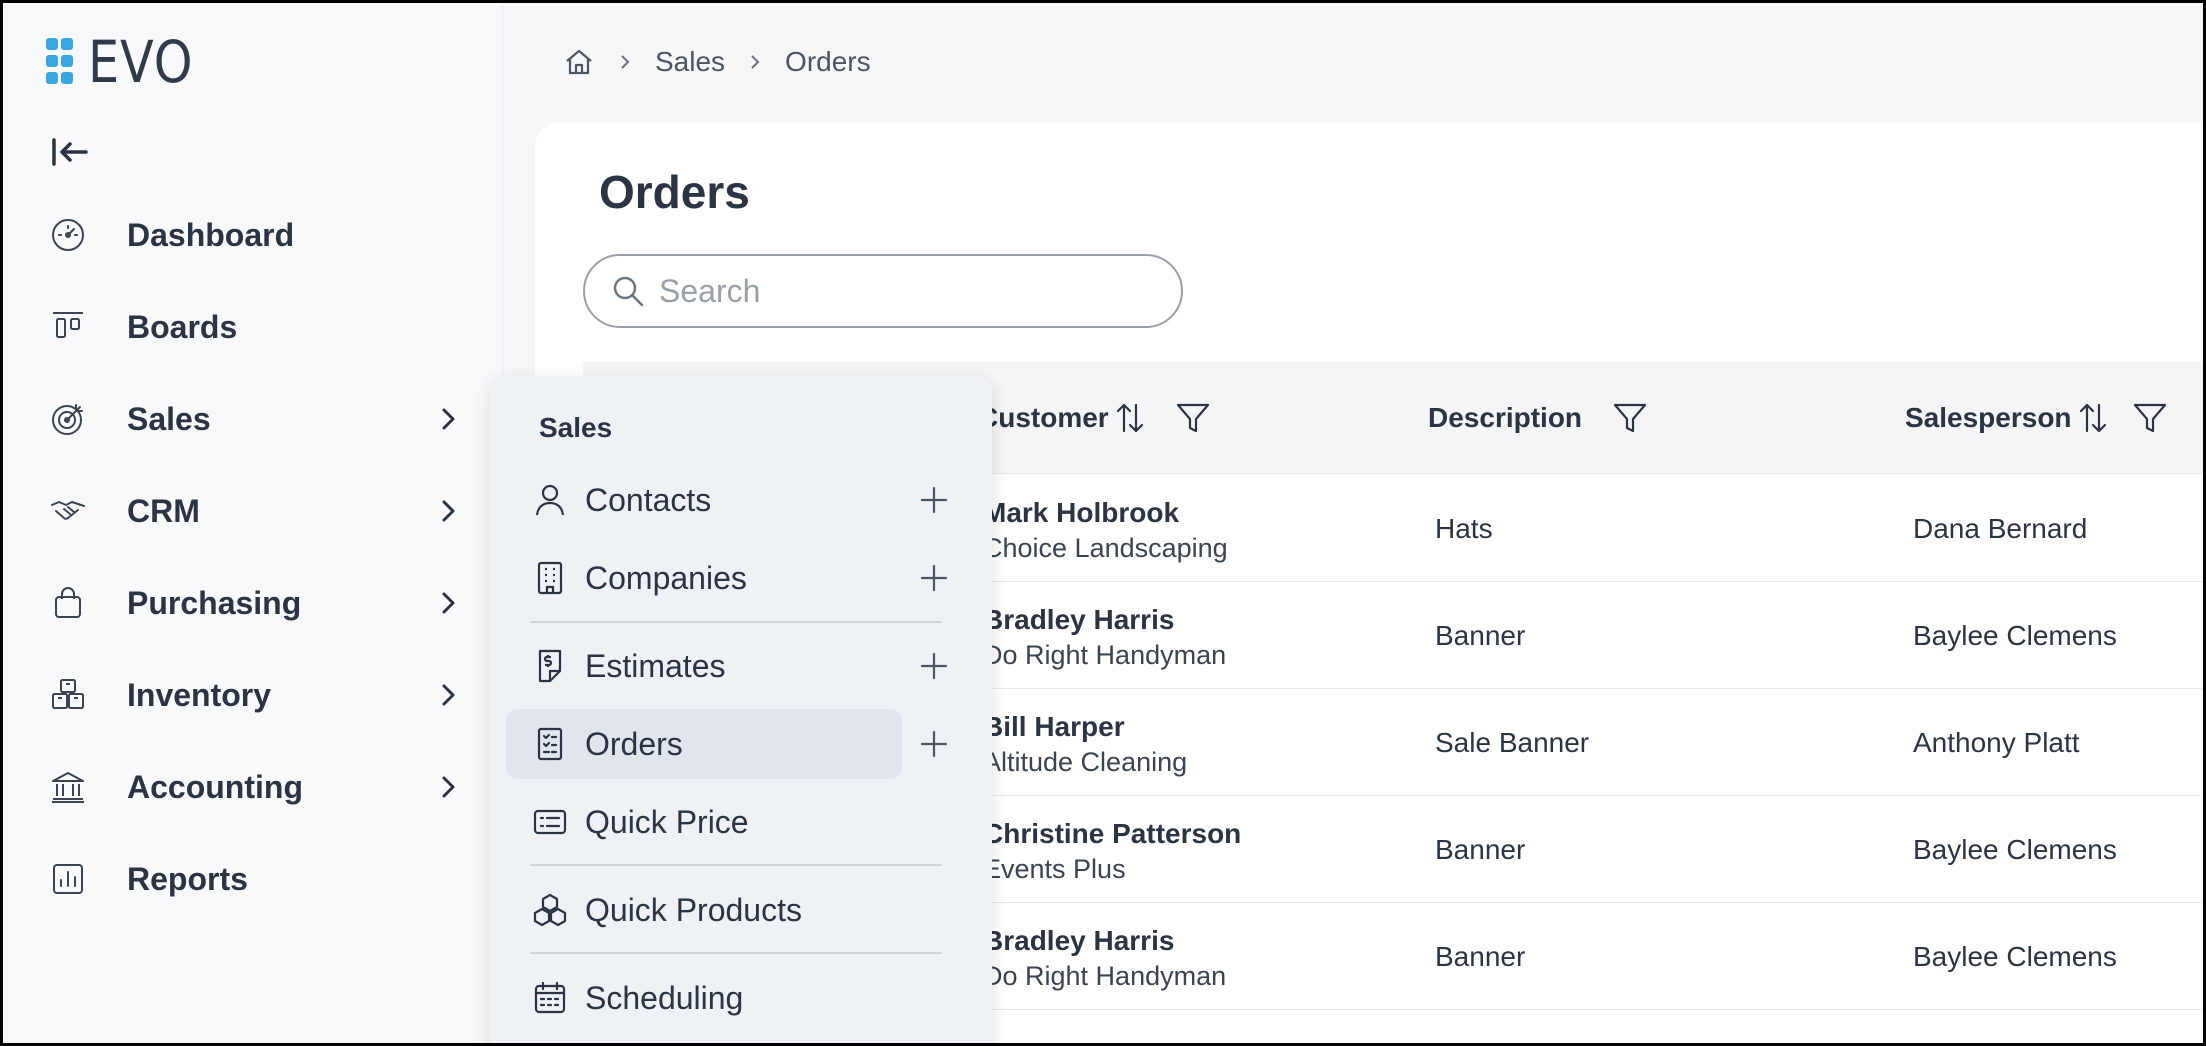 Image resolution: width=2206 pixels, height=1046 pixels. What do you see at coordinates (182, 326) in the screenshot?
I see `sidebar-item-label: Boards` at bounding box center [182, 326].